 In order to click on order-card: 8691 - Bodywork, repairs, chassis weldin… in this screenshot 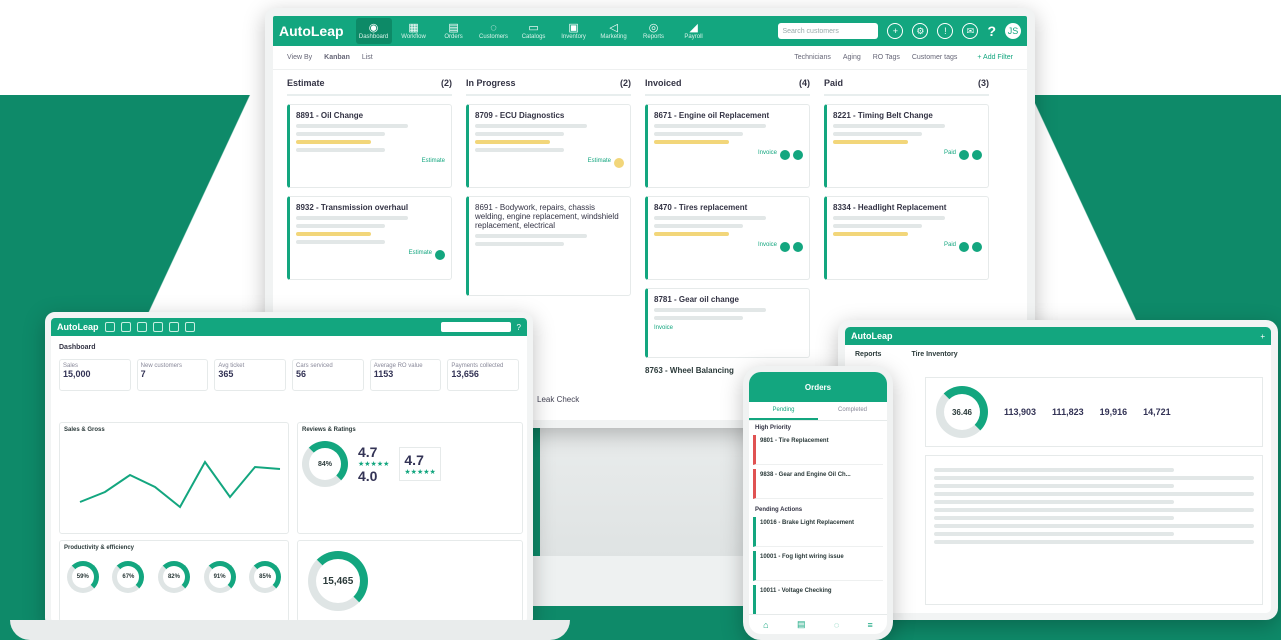, I will do `click(548, 246)`.